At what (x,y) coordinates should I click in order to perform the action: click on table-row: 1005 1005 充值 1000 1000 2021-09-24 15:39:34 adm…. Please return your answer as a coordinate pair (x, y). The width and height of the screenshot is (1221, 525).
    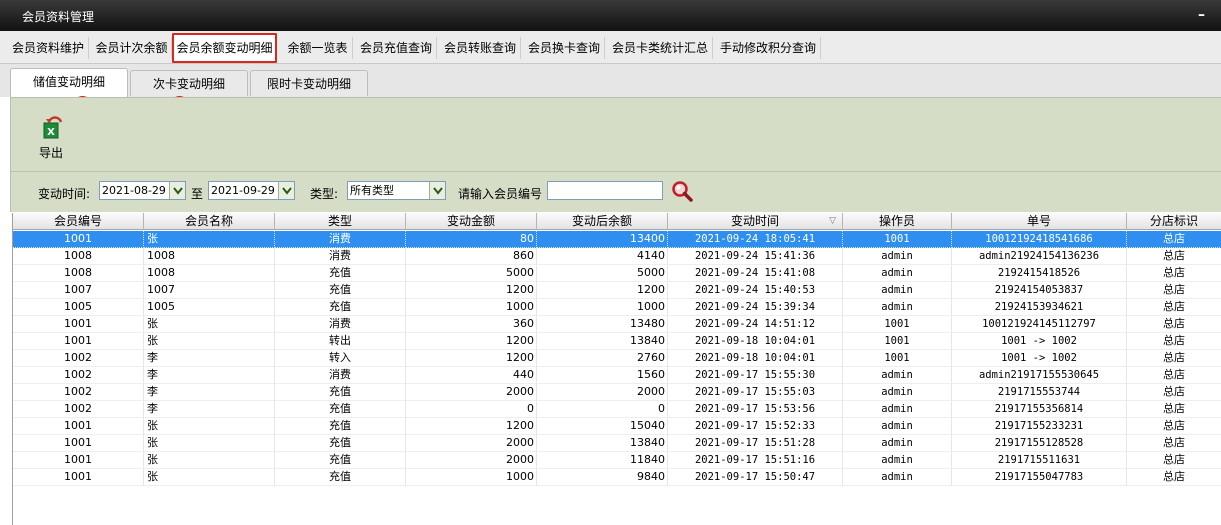
    Looking at the image, I should click on (617, 307).